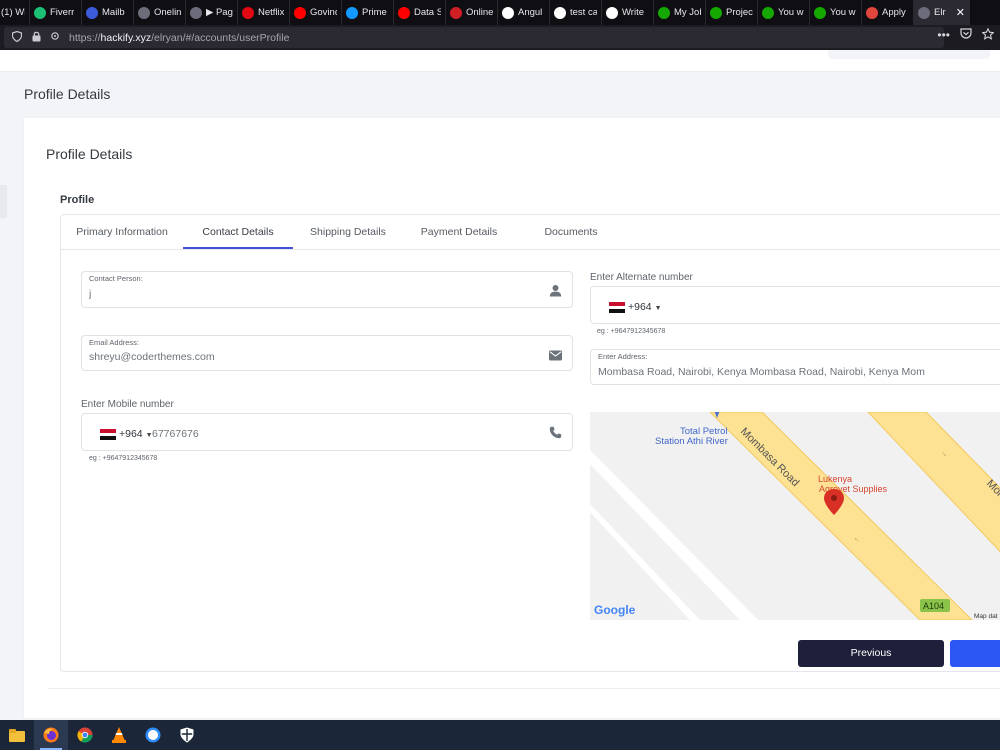 This screenshot has height=750, width=1000. What do you see at coordinates (327, 432) in the screenshot?
I see `mobile-field: +964 ▼ 67767676` at bounding box center [327, 432].